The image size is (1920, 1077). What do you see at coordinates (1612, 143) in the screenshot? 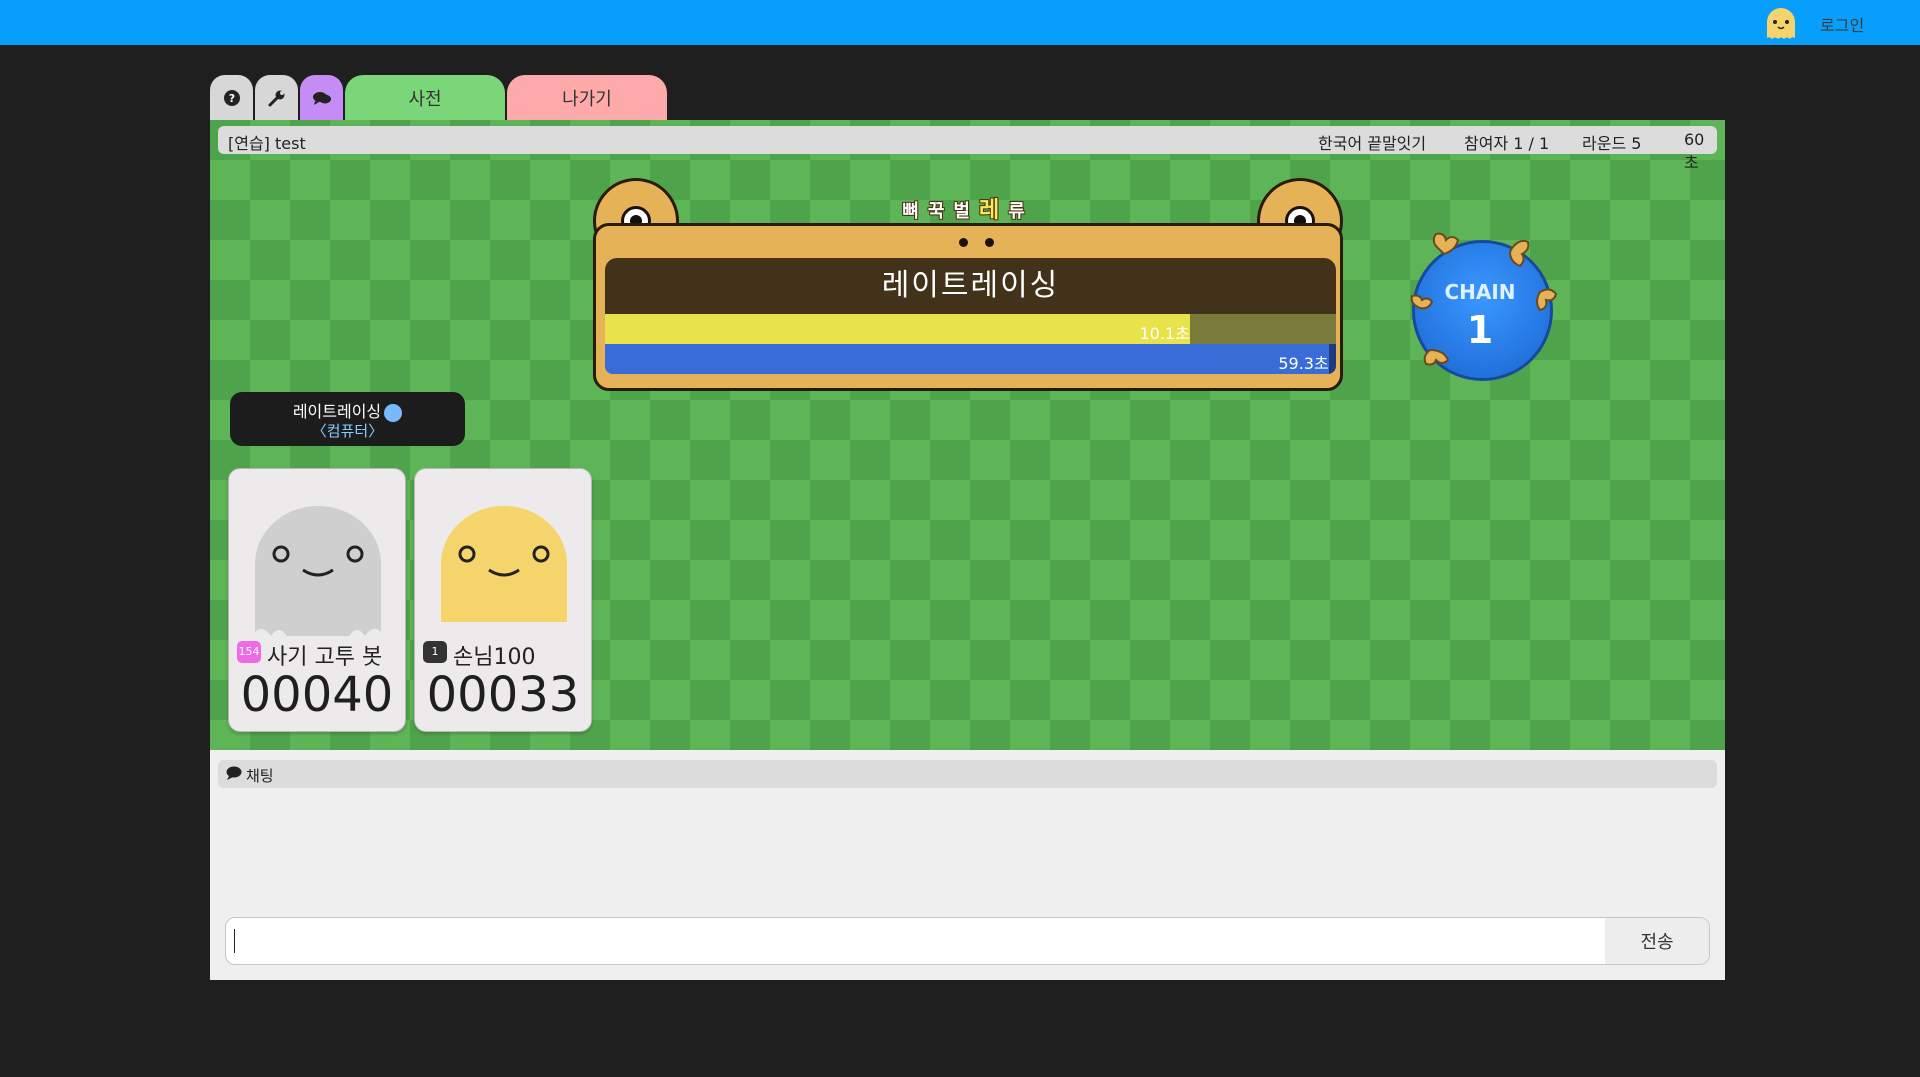
I see `round-indicator: 라운드 5` at bounding box center [1612, 143].